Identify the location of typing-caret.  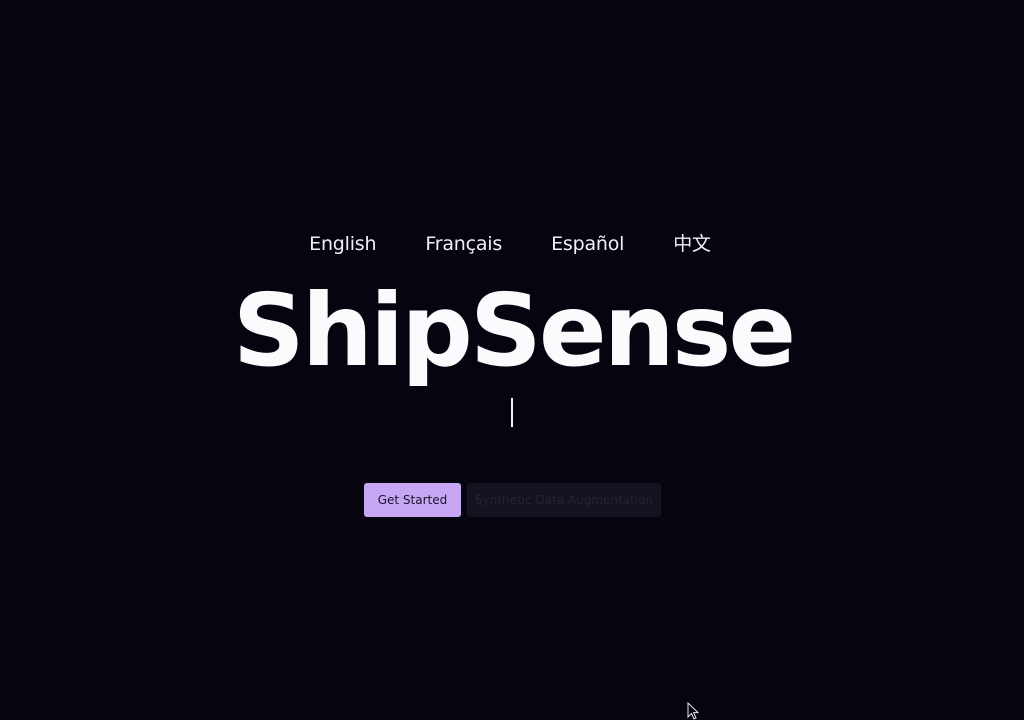
(512, 412).